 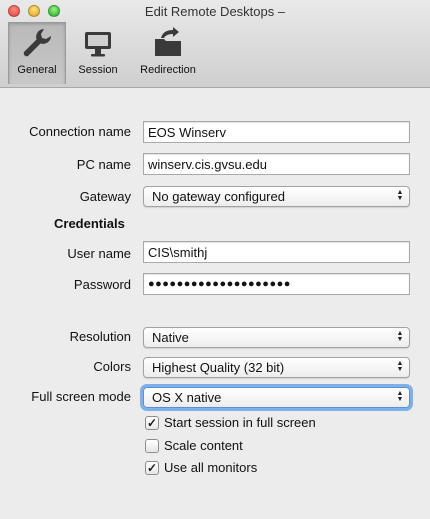 I want to click on wrench-icon, so click(x=37, y=43).